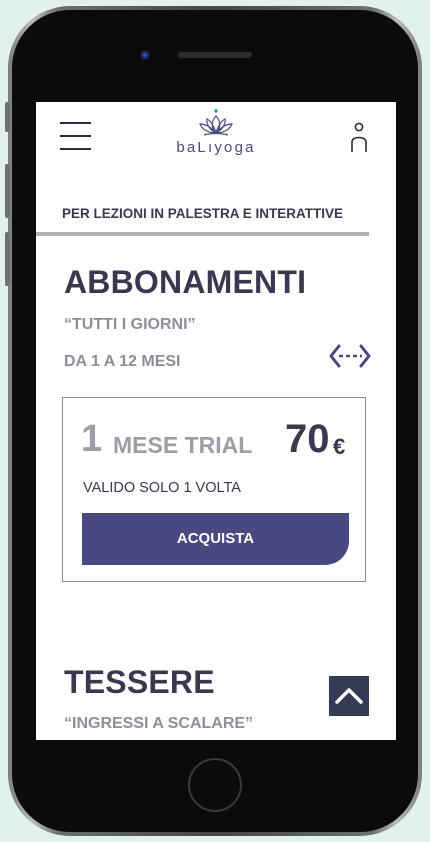 The image size is (430, 842). What do you see at coordinates (139, 682) in the screenshot?
I see `tessere-title: TESSERE` at bounding box center [139, 682].